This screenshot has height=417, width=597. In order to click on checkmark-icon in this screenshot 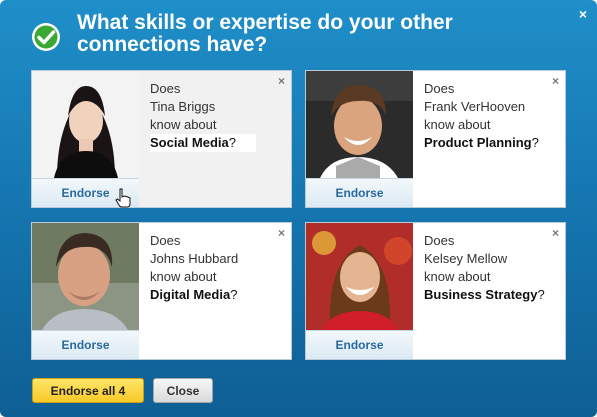, I will do `click(46, 37)`.